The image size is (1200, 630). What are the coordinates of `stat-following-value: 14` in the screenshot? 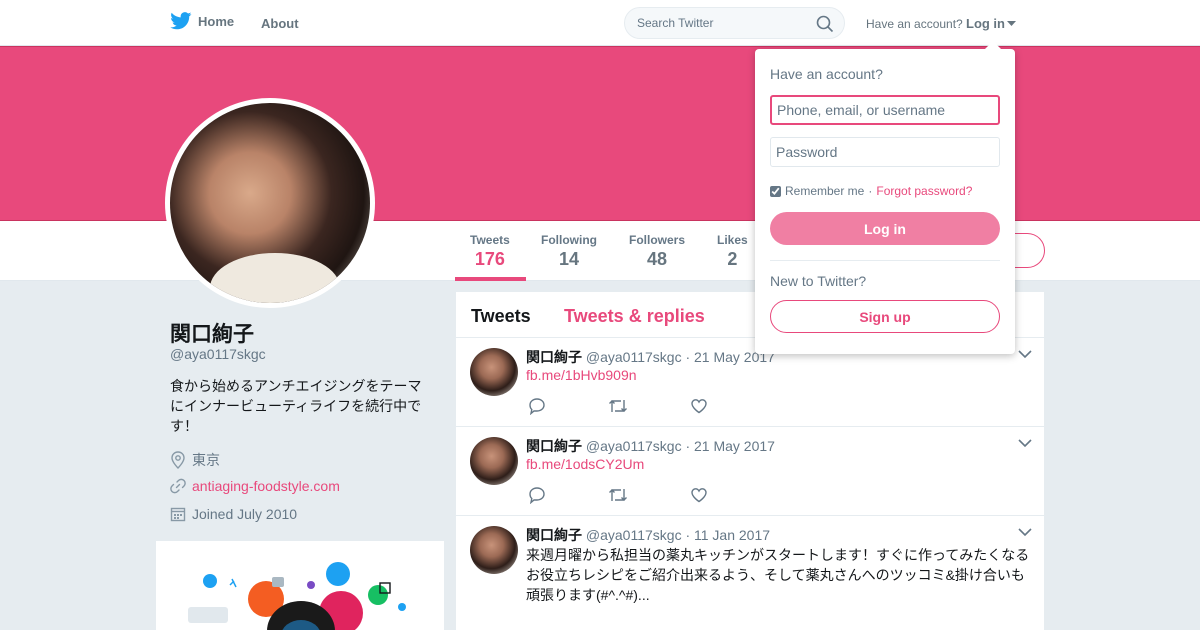 It's located at (569, 259).